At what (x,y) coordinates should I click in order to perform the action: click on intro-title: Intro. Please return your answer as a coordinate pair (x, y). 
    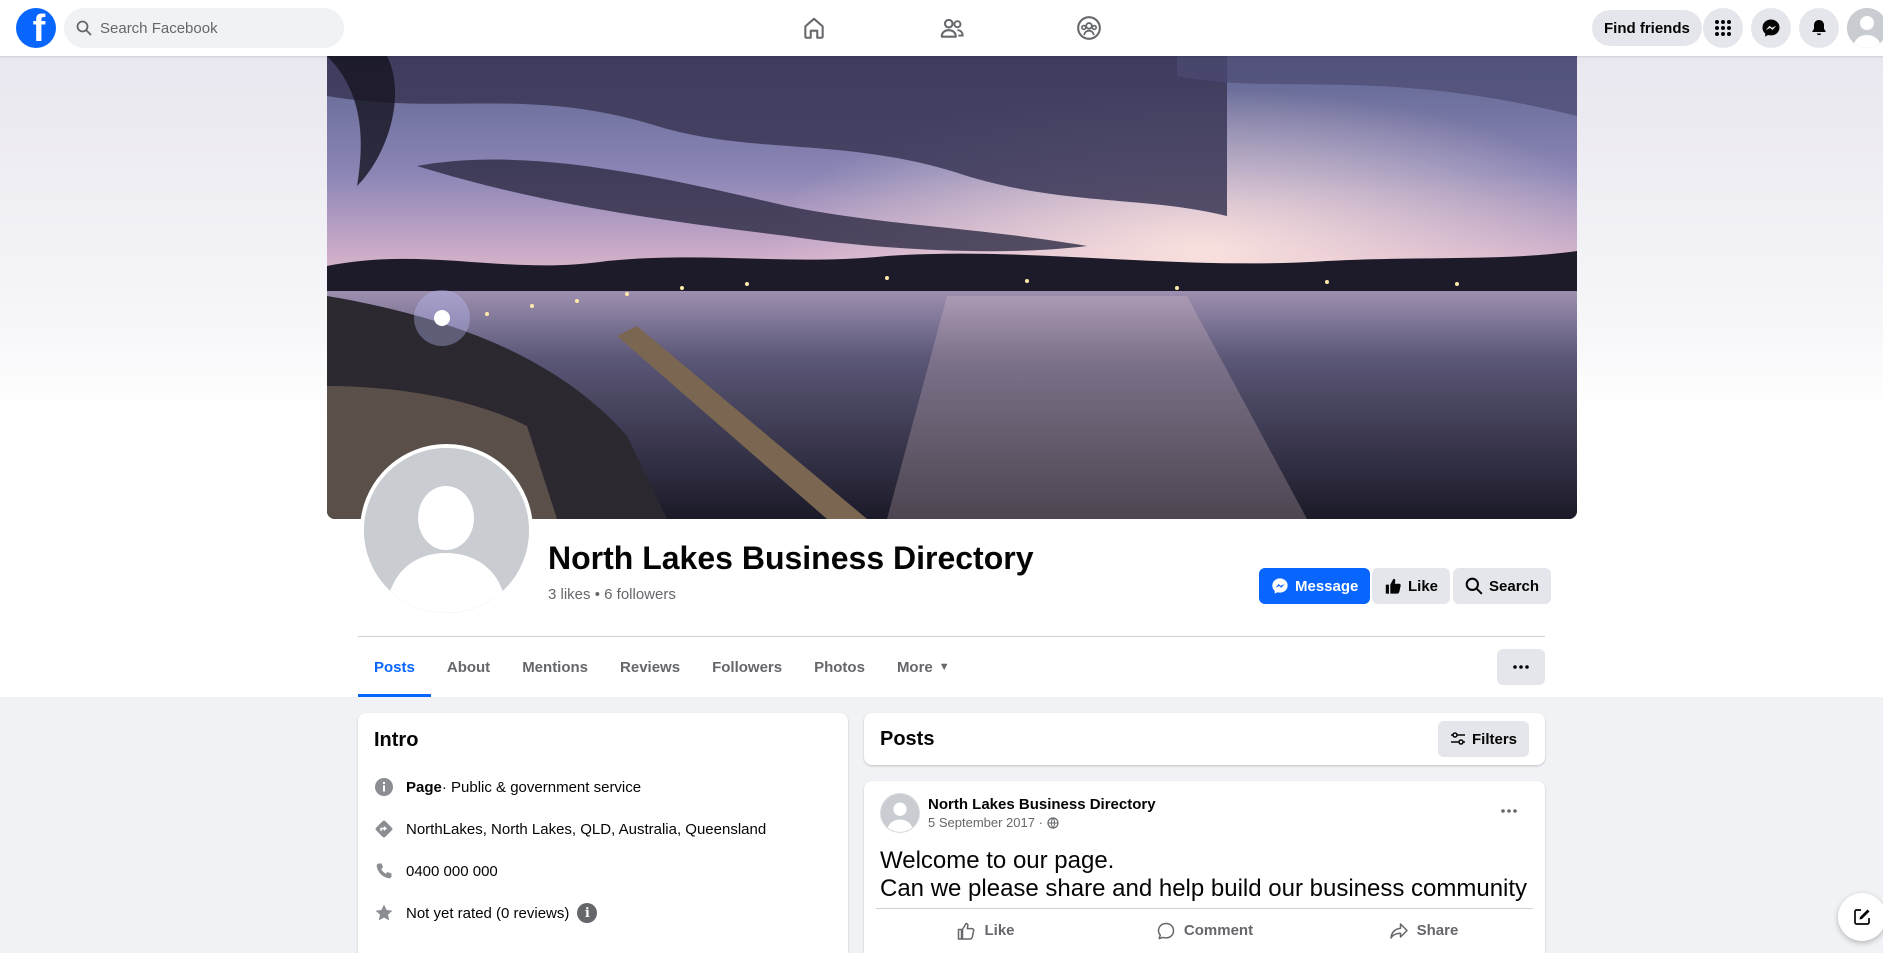
    Looking at the image, I should click on (396, 740).